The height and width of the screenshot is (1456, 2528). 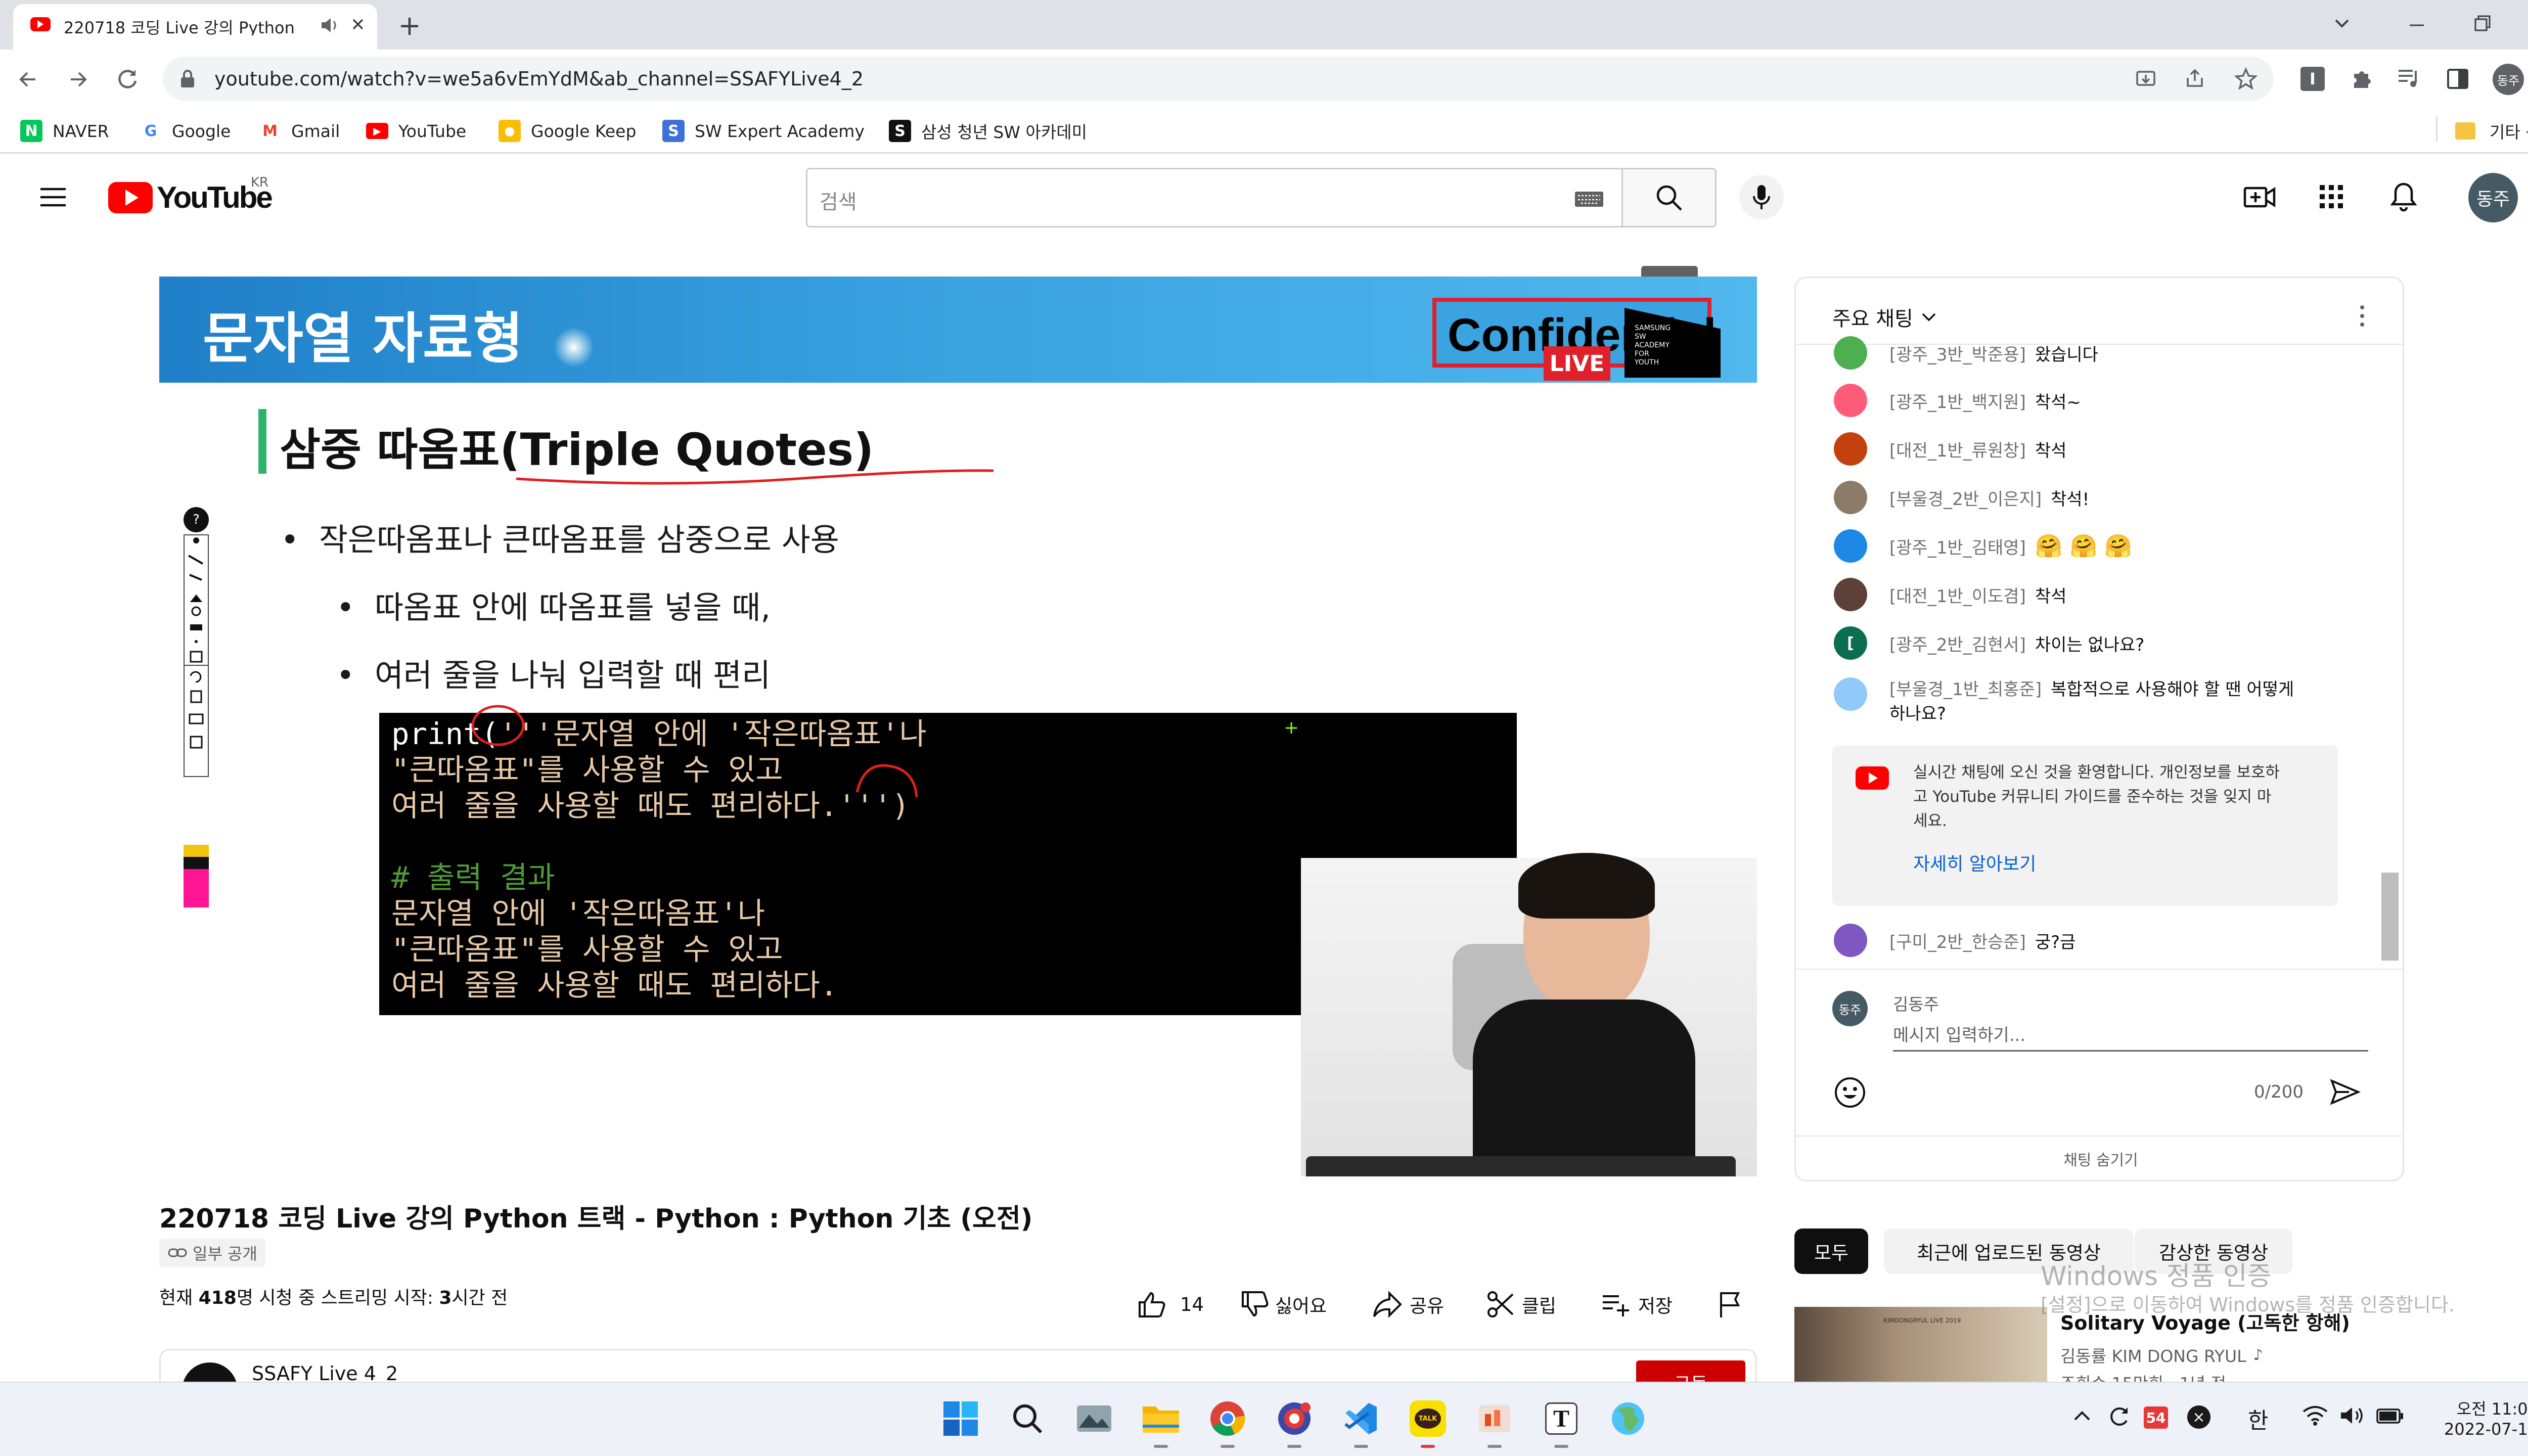 I want to click on typora-icon: T, so click(x=1562, y=1418).